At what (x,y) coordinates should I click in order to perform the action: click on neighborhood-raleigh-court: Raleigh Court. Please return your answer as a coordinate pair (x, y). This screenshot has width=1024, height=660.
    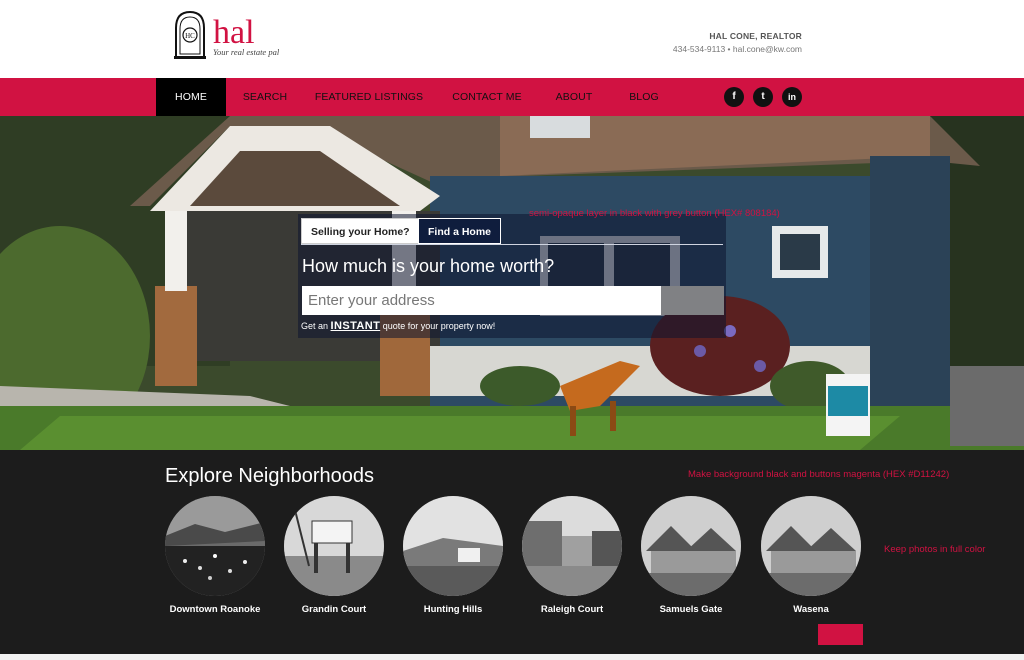
    Looking at the image, I should click on (572, 555).